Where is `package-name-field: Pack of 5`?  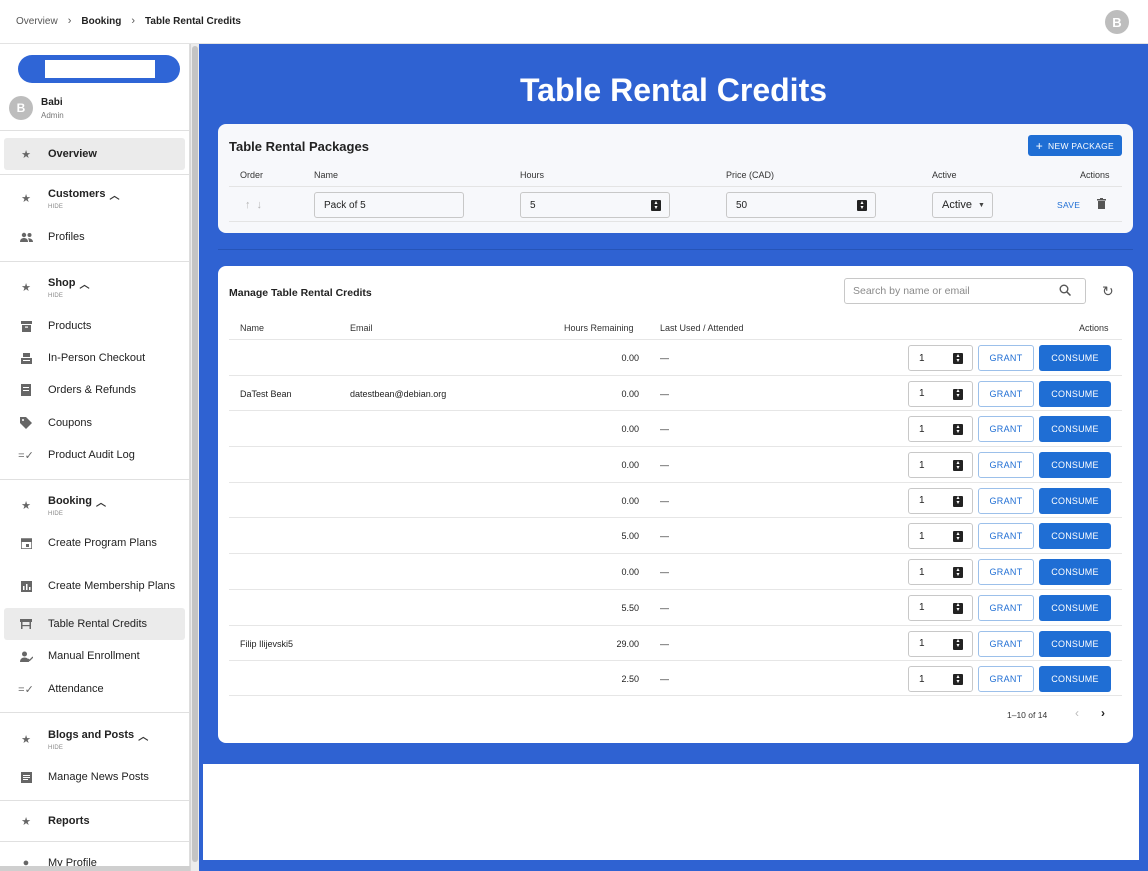 package-name-field: Pack of 5 is located at coordinates (389, 205).